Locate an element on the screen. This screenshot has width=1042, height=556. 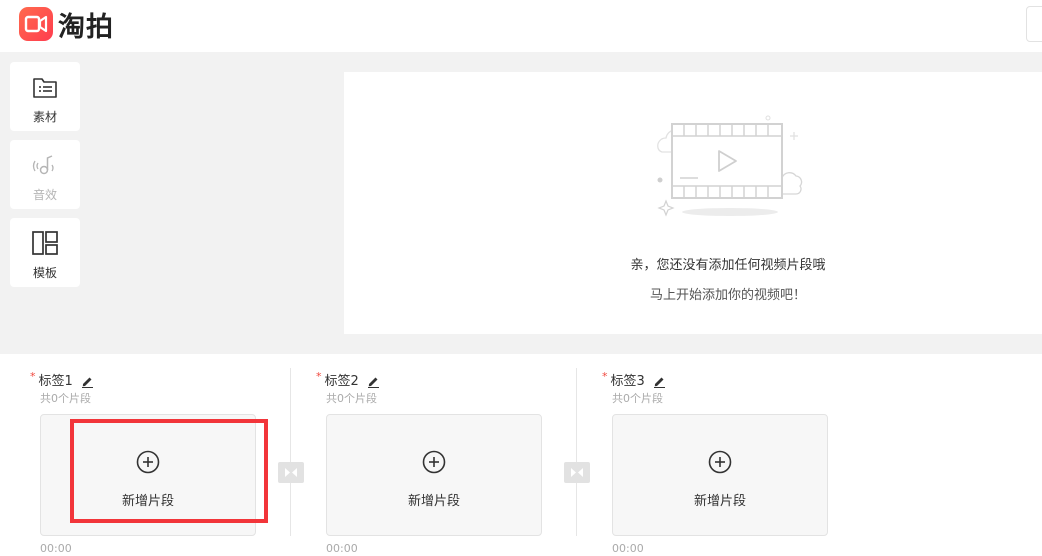
app-name: 淘拍 is located at coordinates (86, 27).